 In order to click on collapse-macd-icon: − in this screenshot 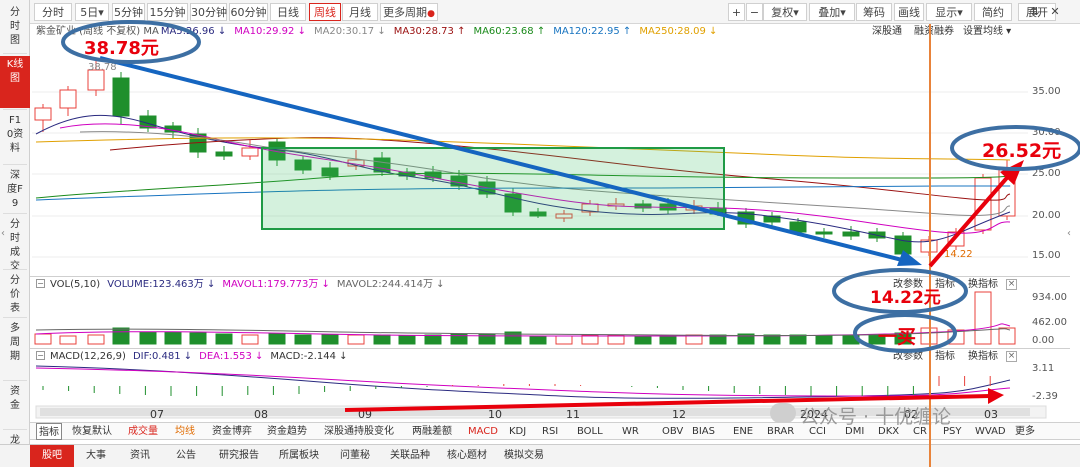, I will do `click(40, 355)`.